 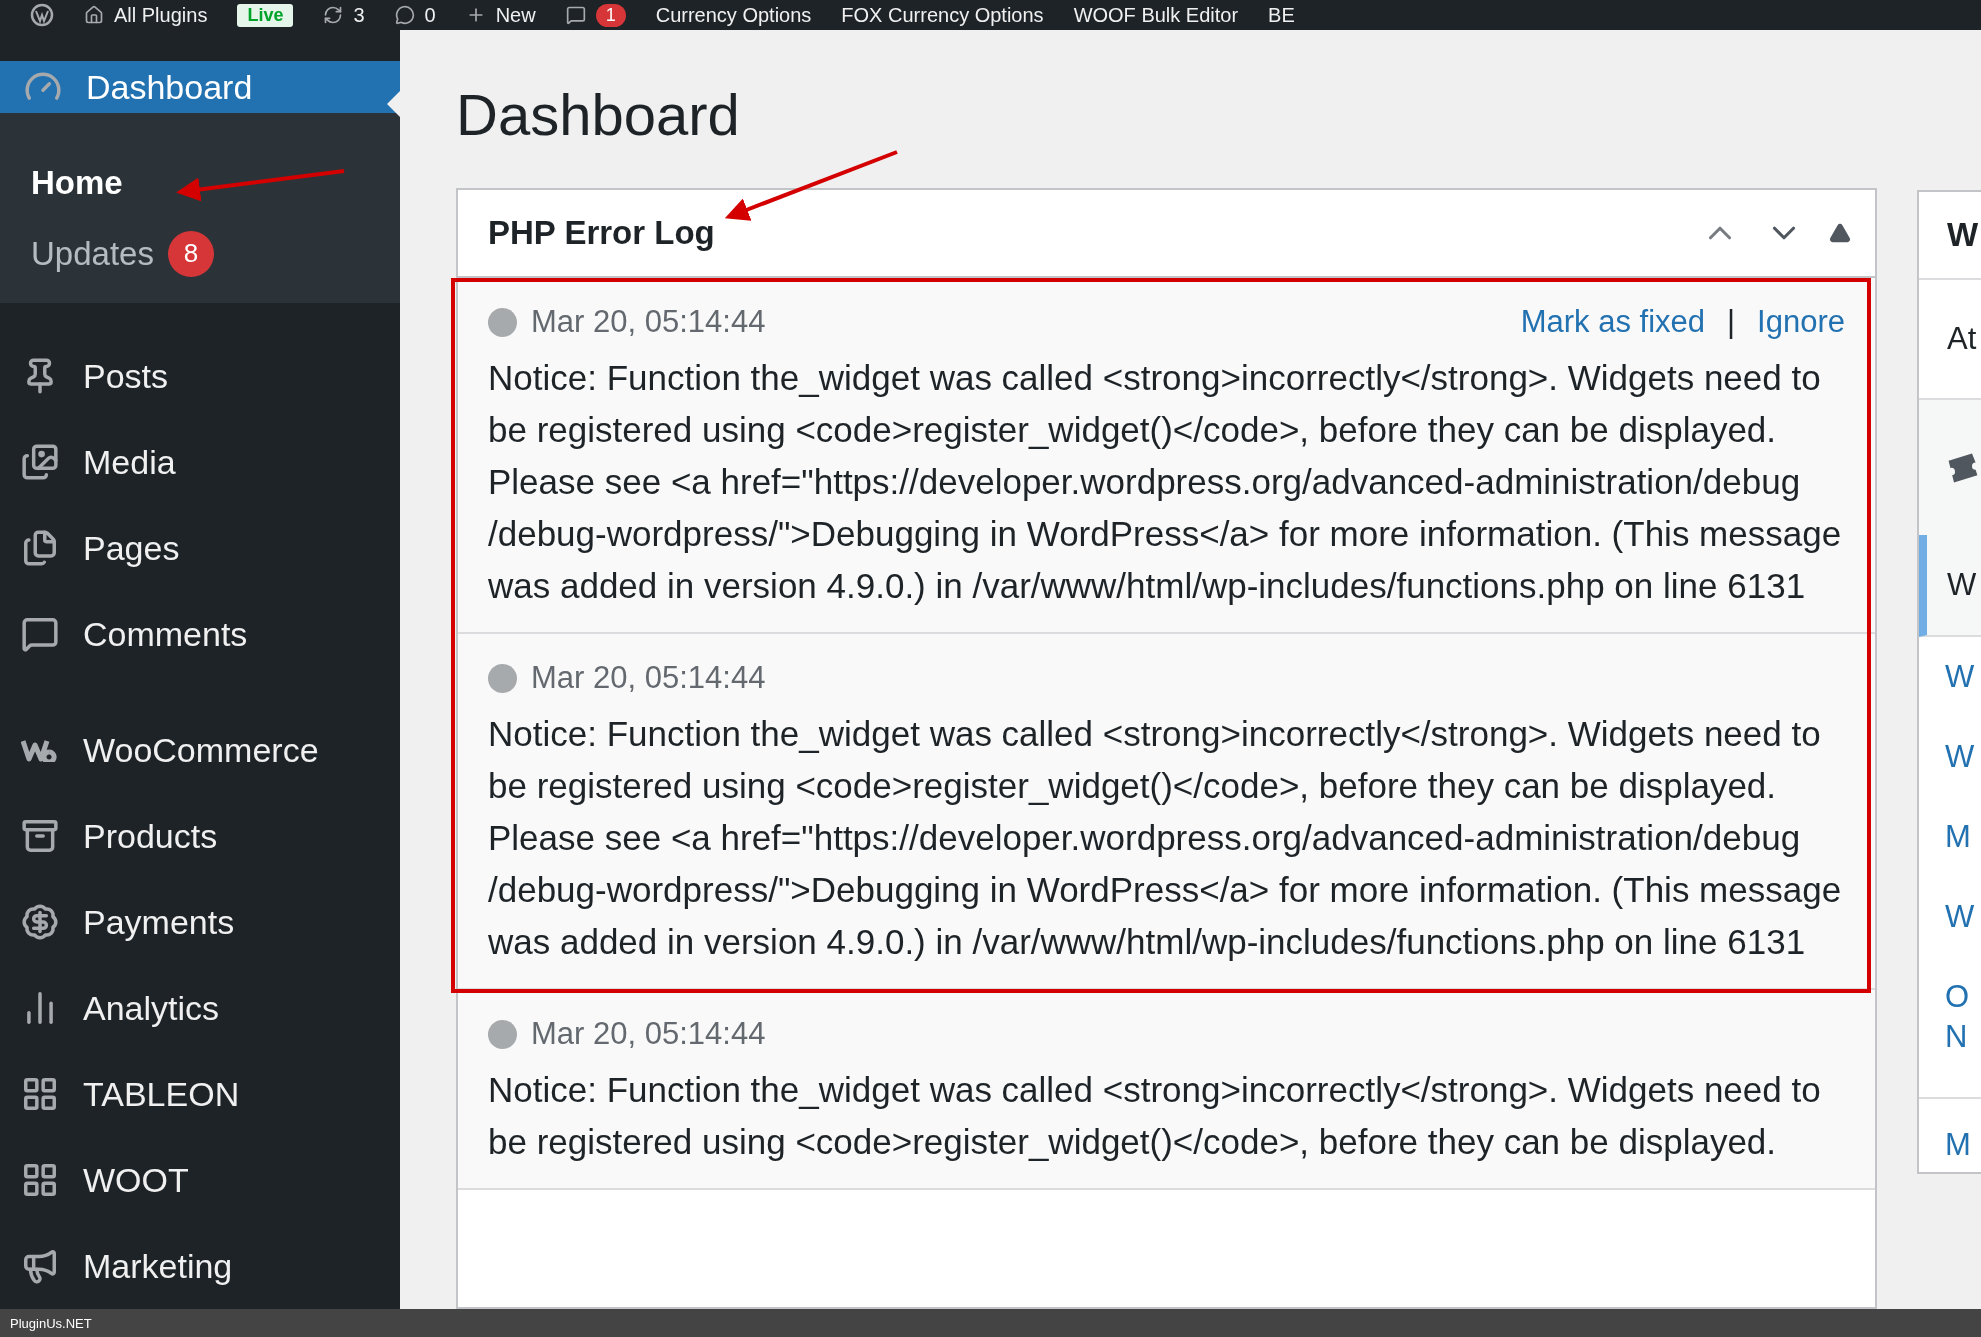 What do you see at coordinates (515, 15) in the screenshot?
I see `new-link: New` at bounding box center [515, 15].